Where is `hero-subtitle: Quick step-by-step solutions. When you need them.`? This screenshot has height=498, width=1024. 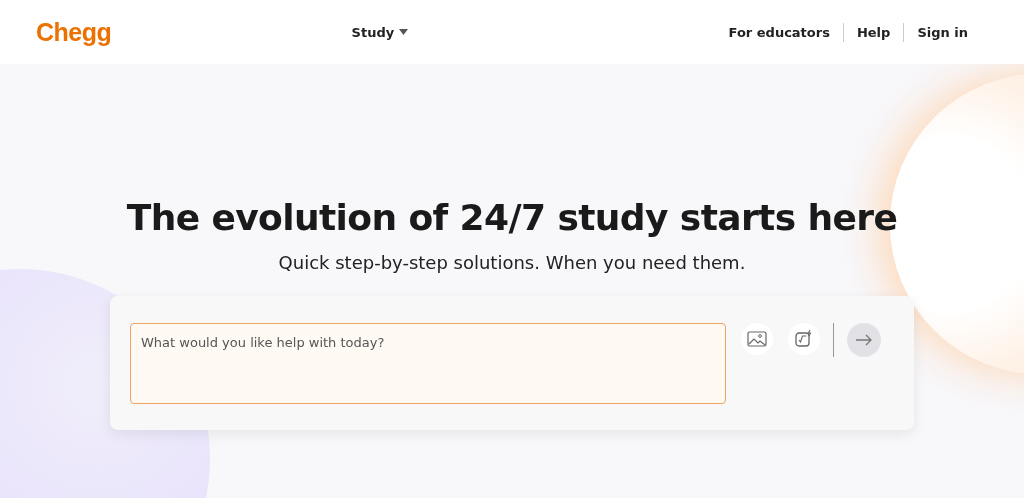
hero-subtitle: Quick step-by-step solutions. When you need them. is located at coordinates (512, 262).